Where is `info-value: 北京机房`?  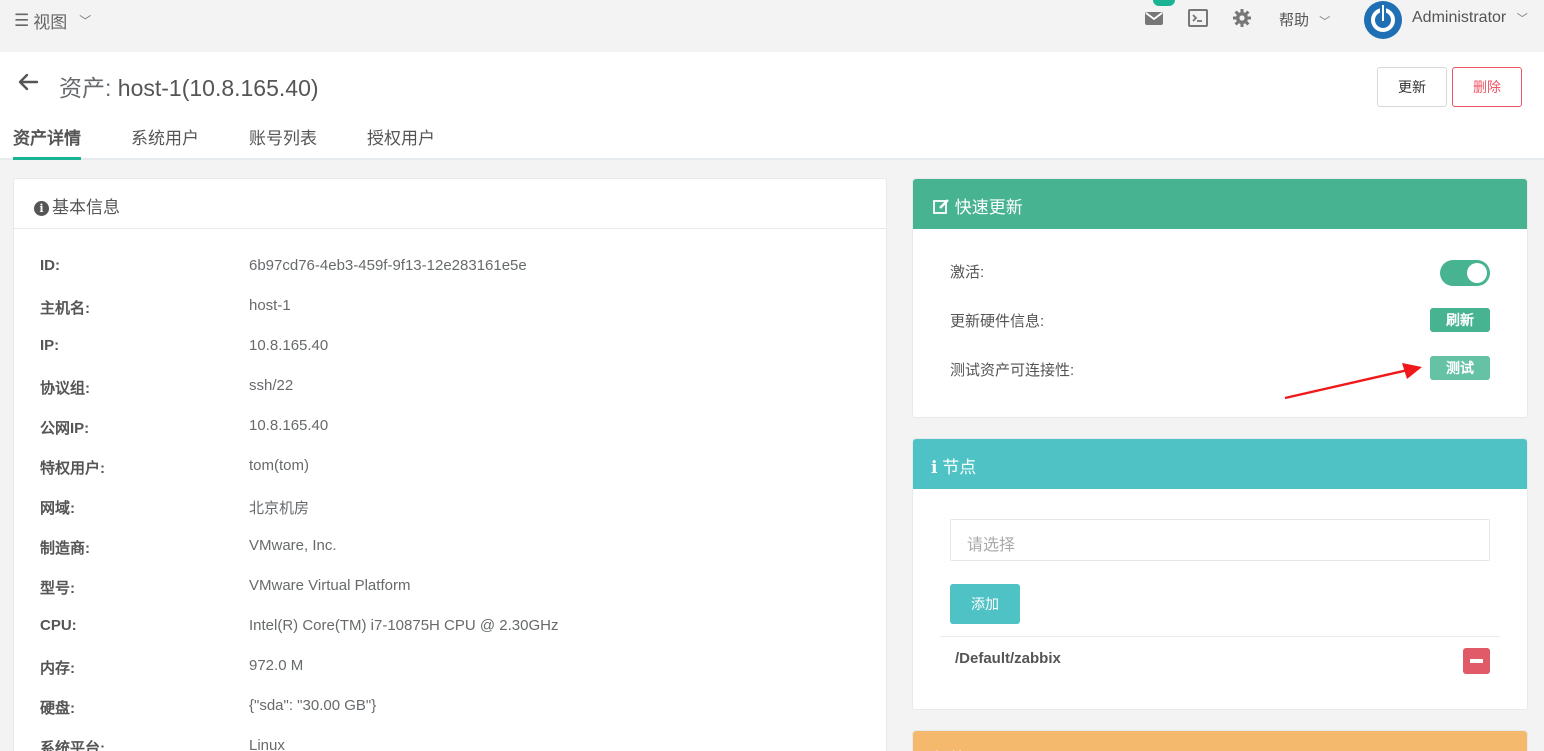 info-value: 北京机房 is located at coordinates (279, 508).